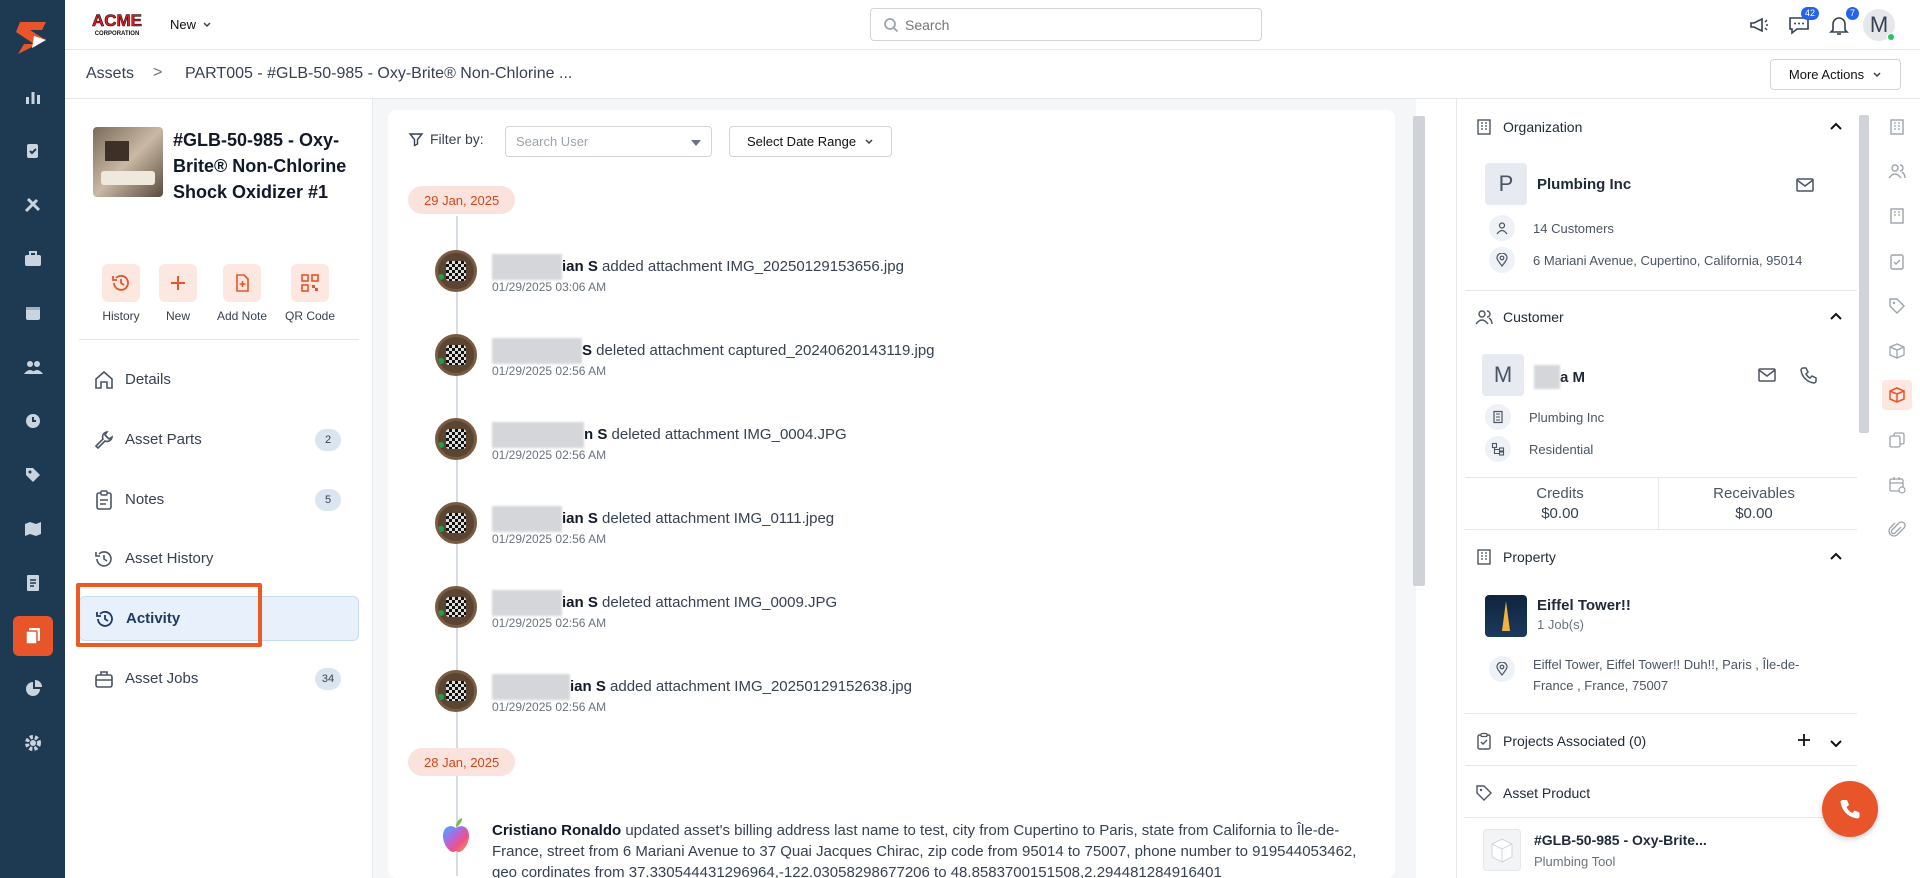 Image resolution: width=1920 pixels, height=878 pixels. Describe the element at coordinates (328, 499) in the screenshot. I see `notes-count: 5` at that location.